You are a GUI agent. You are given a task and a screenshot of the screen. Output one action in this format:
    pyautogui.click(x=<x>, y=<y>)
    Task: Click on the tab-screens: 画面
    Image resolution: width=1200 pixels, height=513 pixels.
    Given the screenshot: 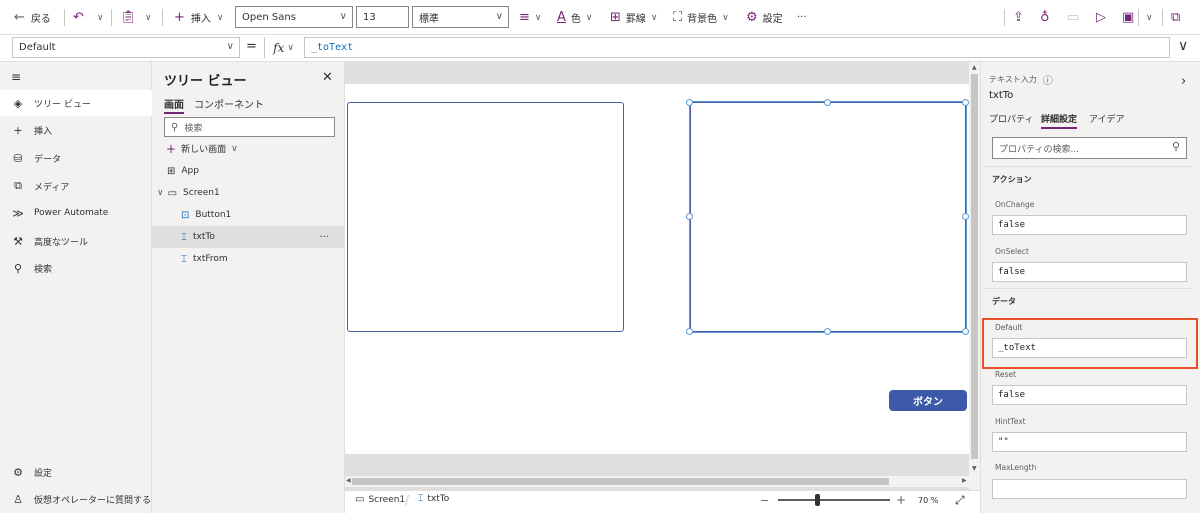 What is the action you would take?
    pyautogui.click(x=174, y=105)
    